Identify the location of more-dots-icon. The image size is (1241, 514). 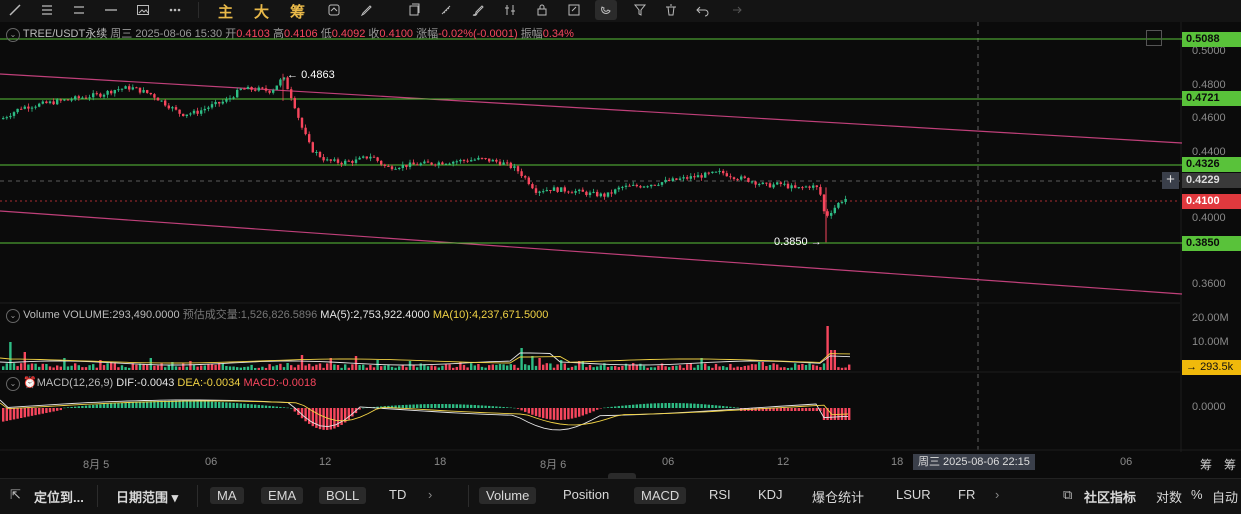
(175, 10).